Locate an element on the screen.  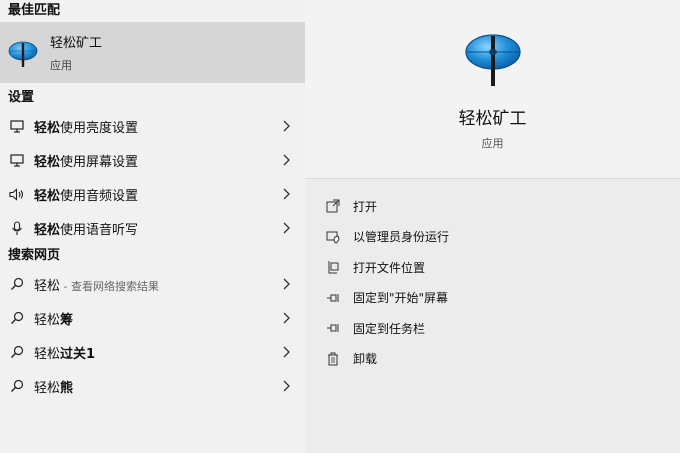
settings-item-label: 轻松使用屏幕设置 is located at coordinates (86, 162).